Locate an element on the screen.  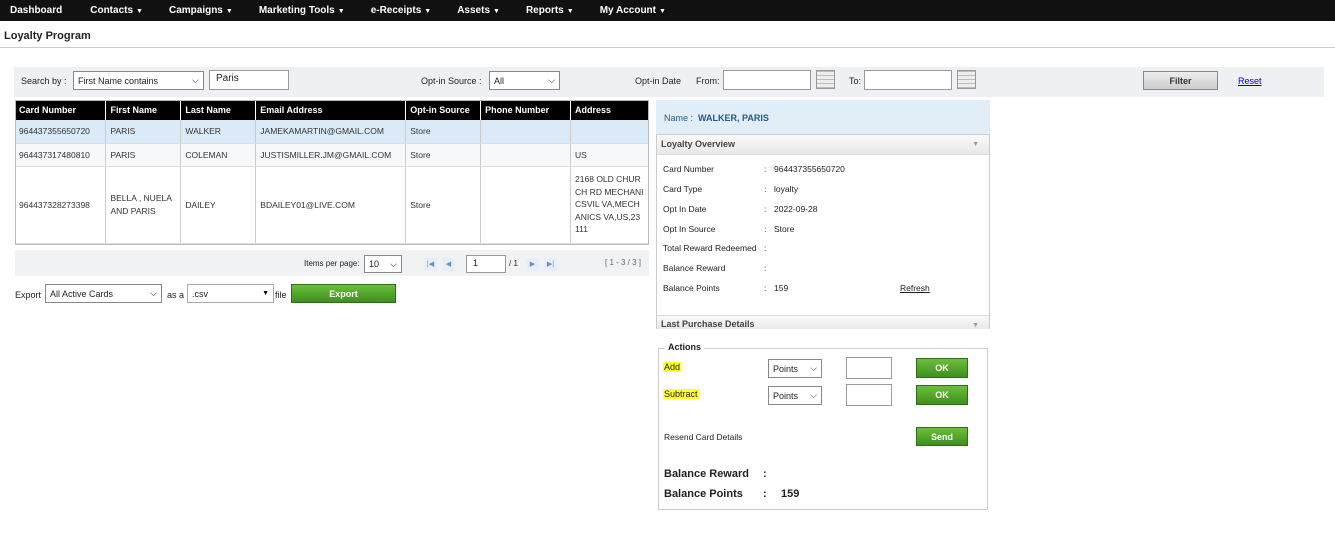
resend-label: Resend Card Details is located at coordinates (703, 437).